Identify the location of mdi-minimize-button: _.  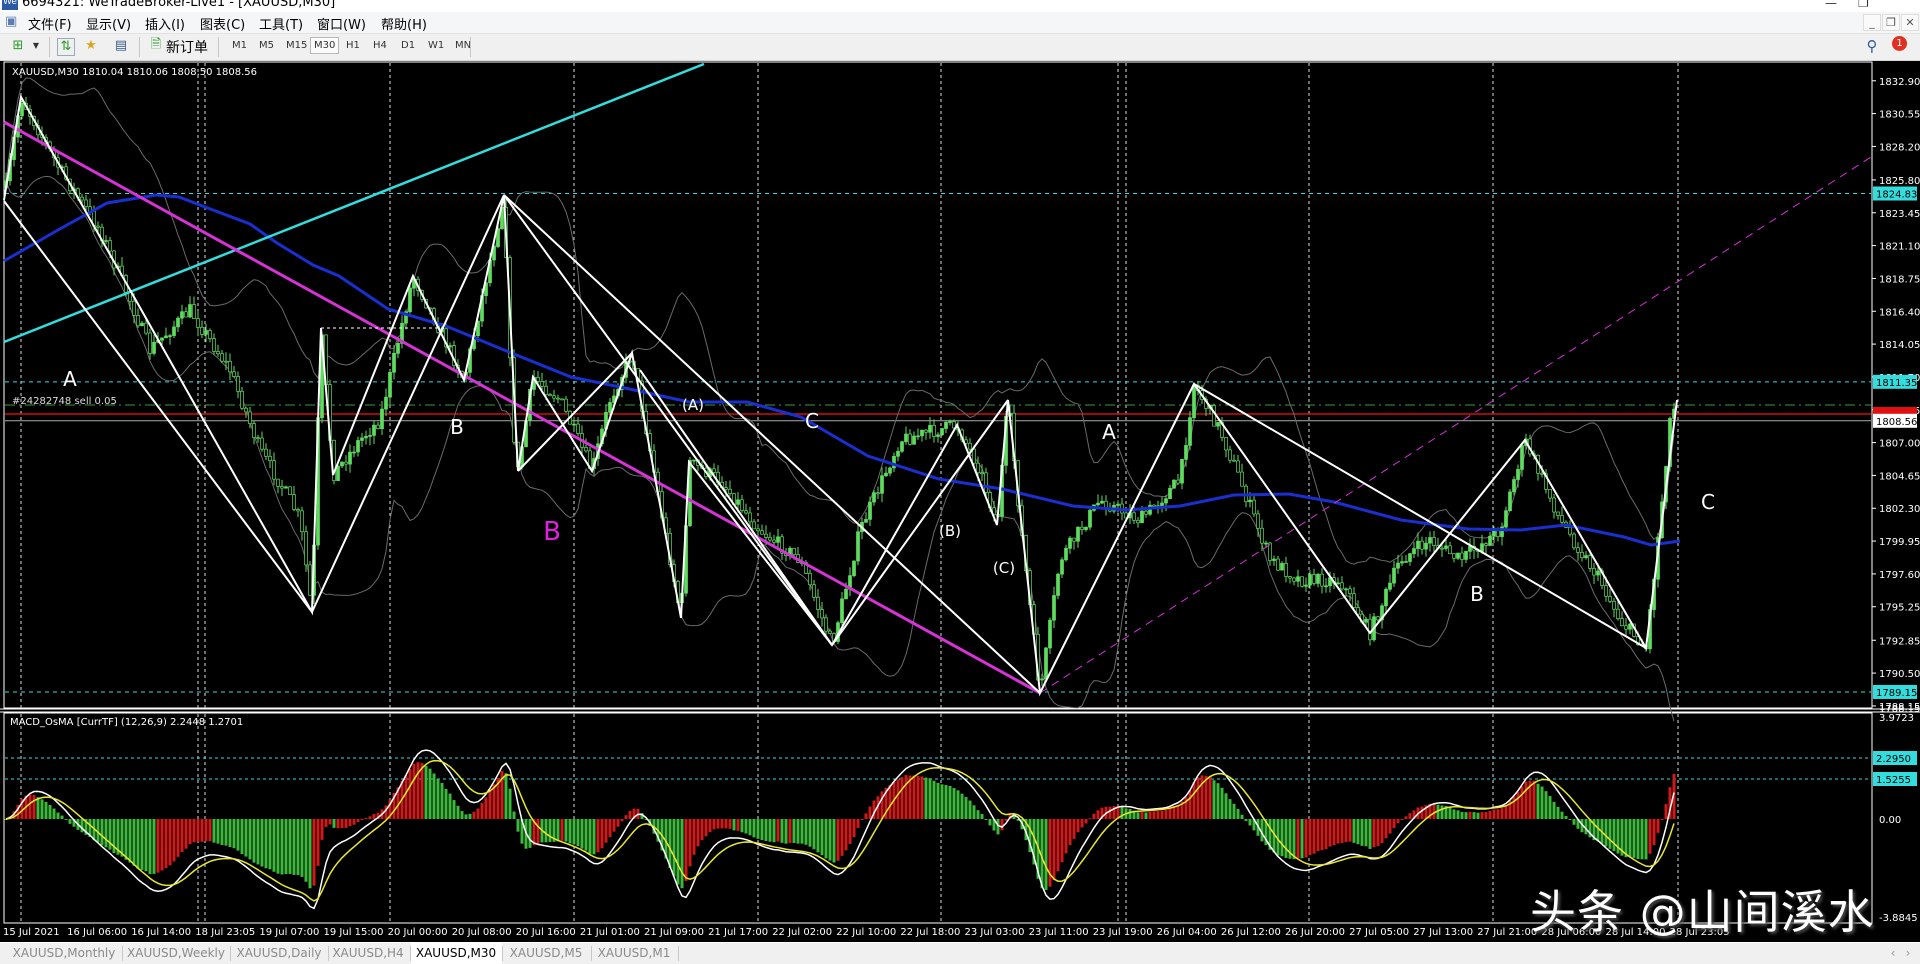
(1872, 22).